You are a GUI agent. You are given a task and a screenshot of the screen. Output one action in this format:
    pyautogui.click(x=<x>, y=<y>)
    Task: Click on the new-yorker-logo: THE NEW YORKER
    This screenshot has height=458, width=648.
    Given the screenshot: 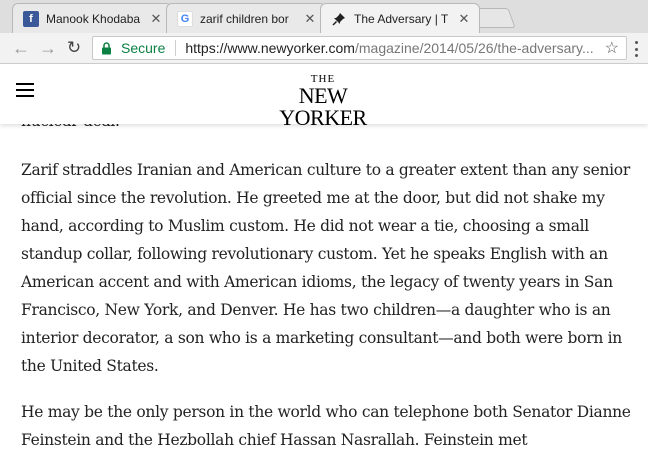 What is the action you would take?
    pyautogui.click(x=323, y=101)
    